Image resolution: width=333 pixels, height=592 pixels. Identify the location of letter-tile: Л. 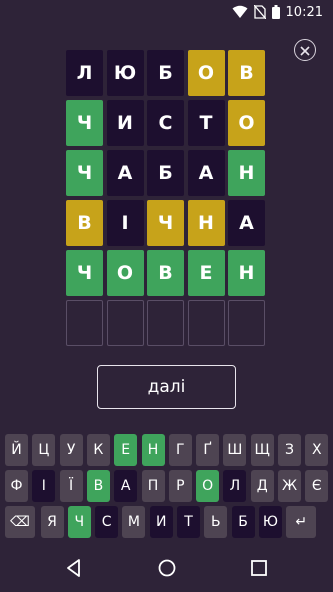
(84, 73).